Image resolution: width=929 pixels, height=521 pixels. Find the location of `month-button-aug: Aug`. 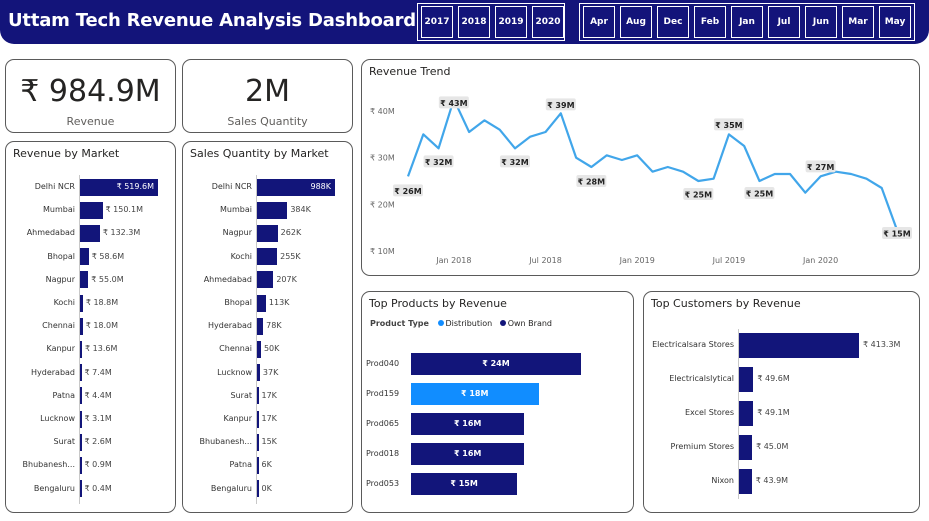

month-button-aug: Aug is located at coordinates (636, 22).